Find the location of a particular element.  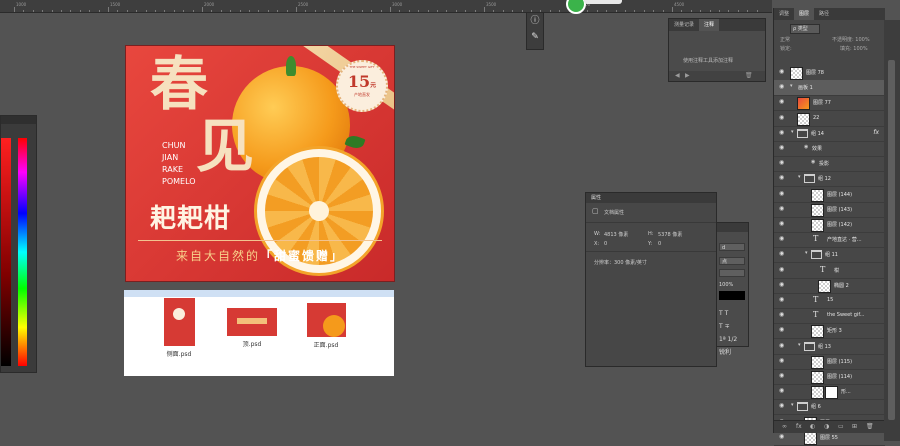

hue-slider is located at coordinates (22, 252).